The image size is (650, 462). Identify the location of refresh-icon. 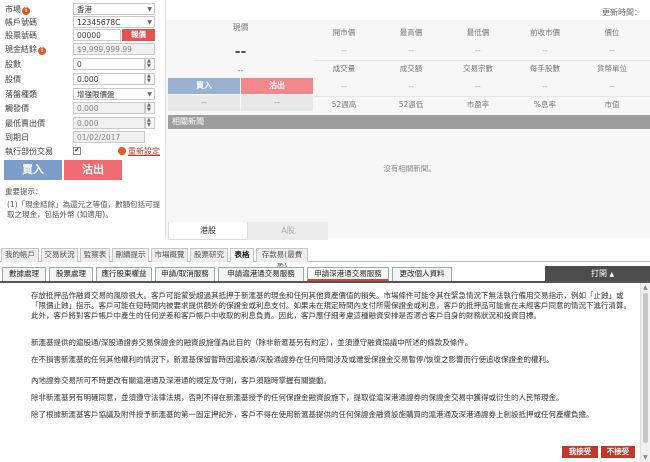
(122, 151).